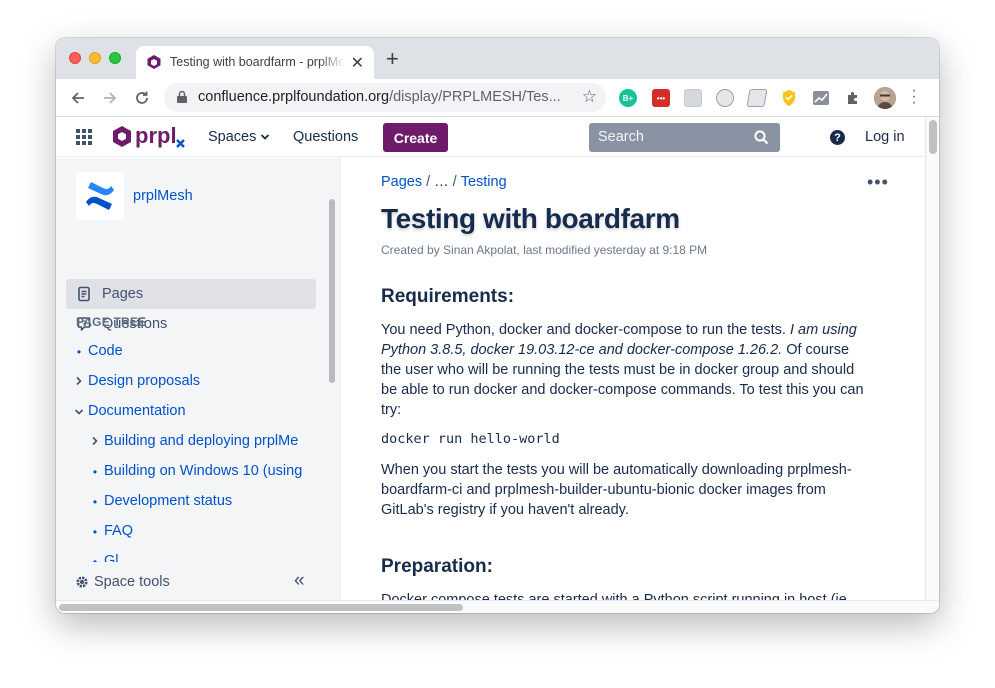 The height and width of the screenshot is (688, 995). Describe the element at coordinates (75, 58) in the screenshot. I see `close-window-button` at that location.